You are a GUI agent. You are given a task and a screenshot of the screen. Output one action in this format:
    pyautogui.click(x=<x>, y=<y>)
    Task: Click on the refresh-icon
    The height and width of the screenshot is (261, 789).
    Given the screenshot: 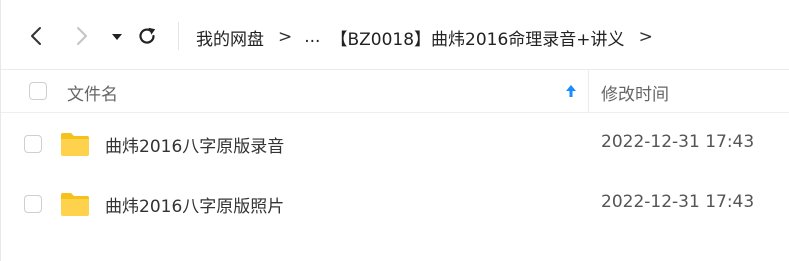 What is the action you would take?
    pyautogui.click(x=147, y=35)
    